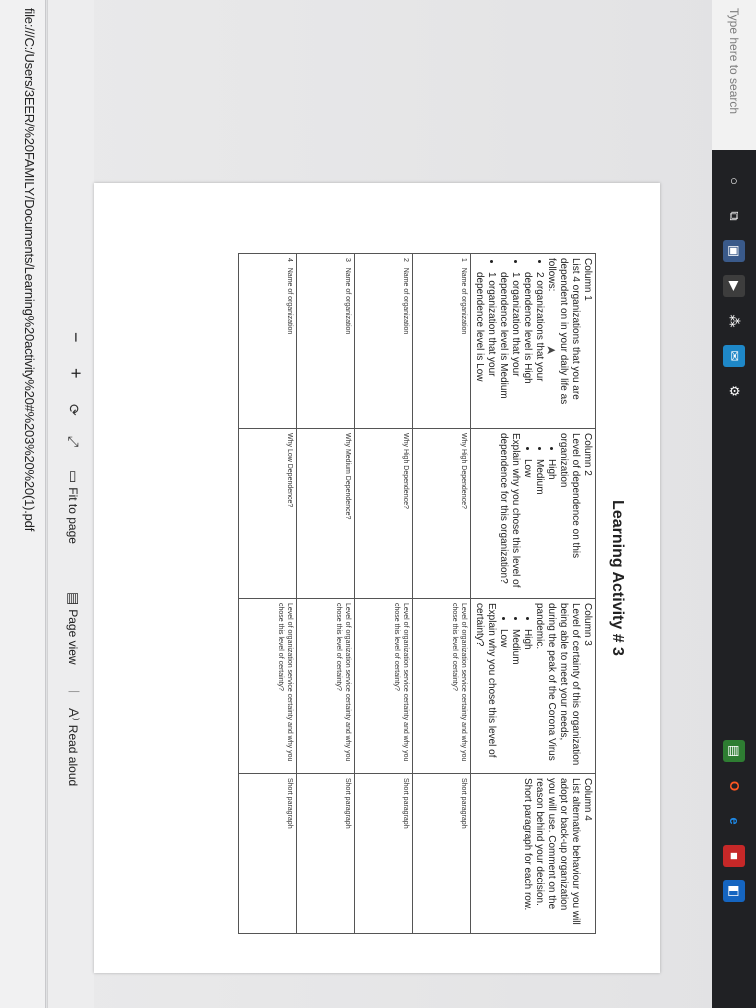 Image resolution: width=756 pixels, height=1008 pixels. What do you see at coordinates (74, 599) in the screenshot?
I see `page-view-icon: ▤` at bounding box center [74, 599].